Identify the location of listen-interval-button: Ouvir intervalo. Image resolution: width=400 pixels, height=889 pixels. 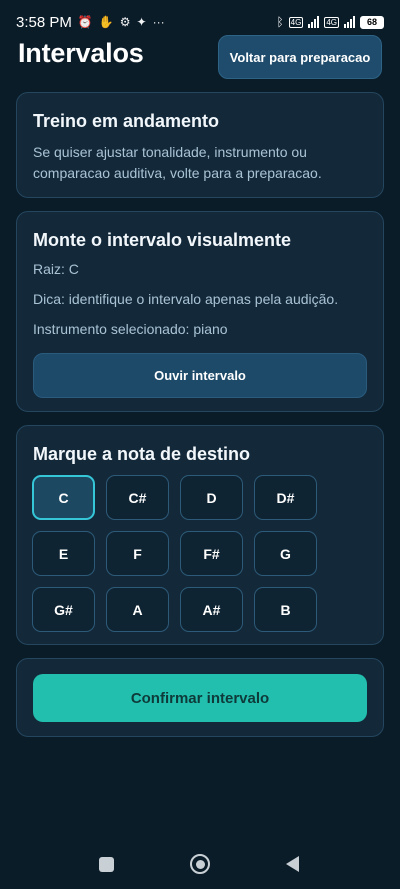
(200, 375).